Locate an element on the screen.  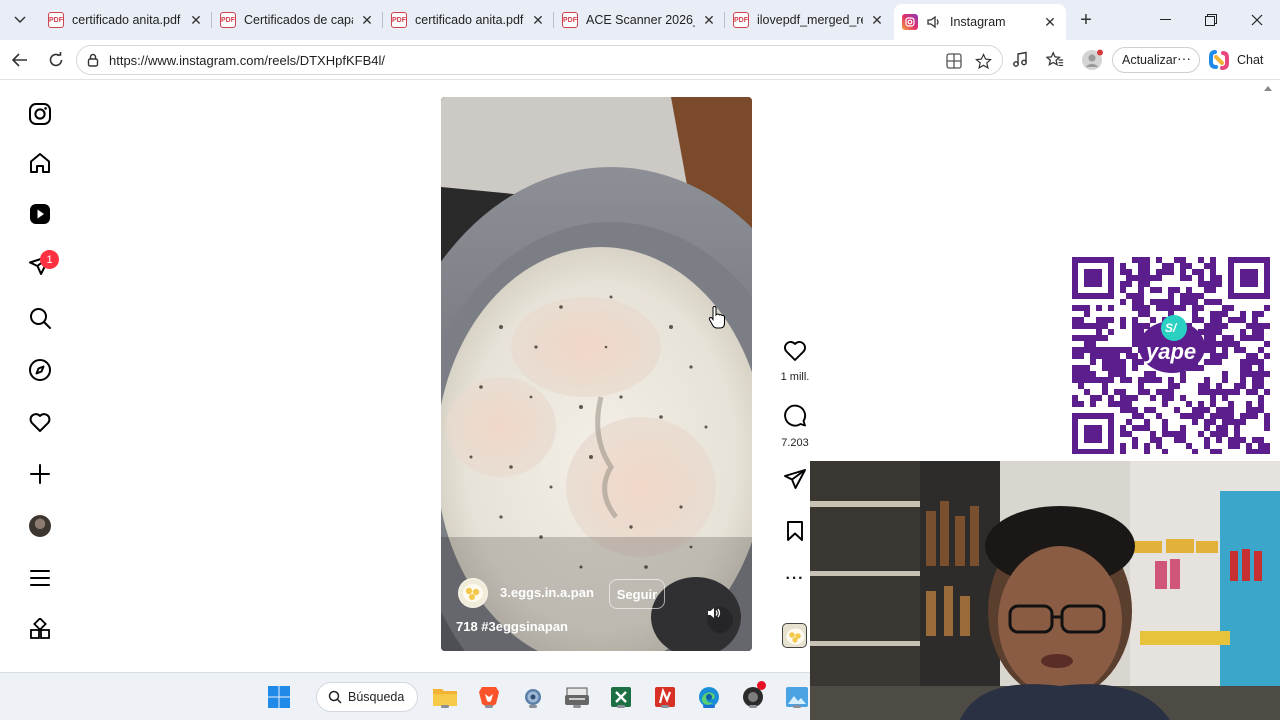
tab-actions-menu-button is located at coordinates (20, 20).